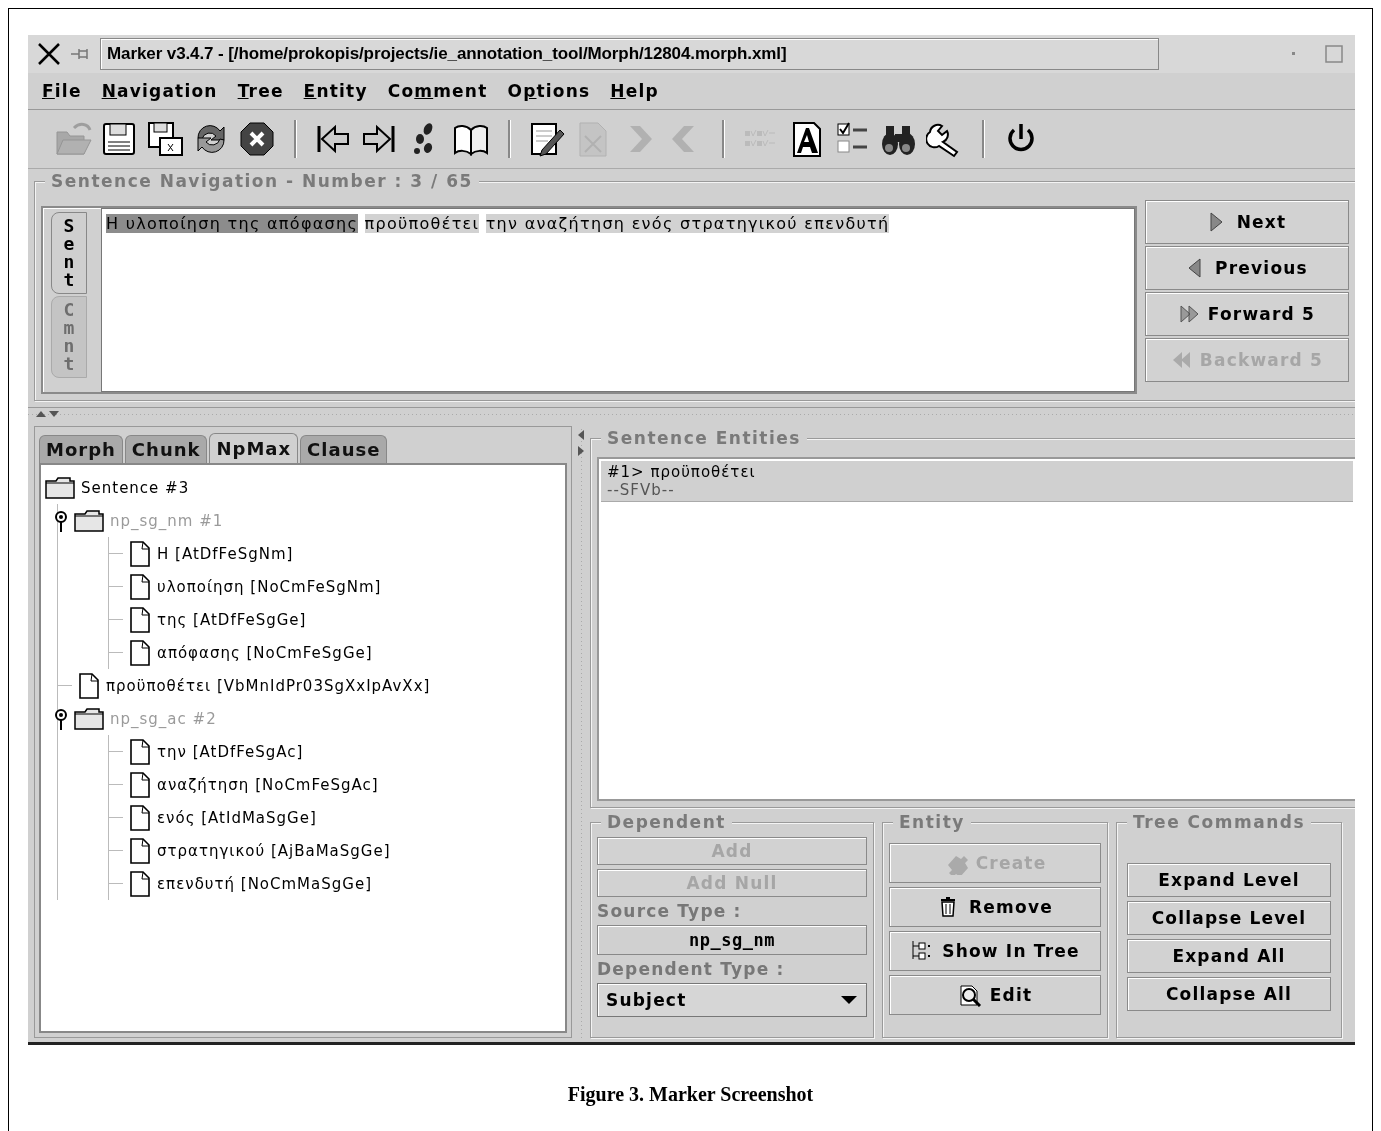 The image size is (1381, 1131). Describe the element at coordinates (732, 940) in the screenshot. I see `source-type-field: np_sg_nm` at that location.